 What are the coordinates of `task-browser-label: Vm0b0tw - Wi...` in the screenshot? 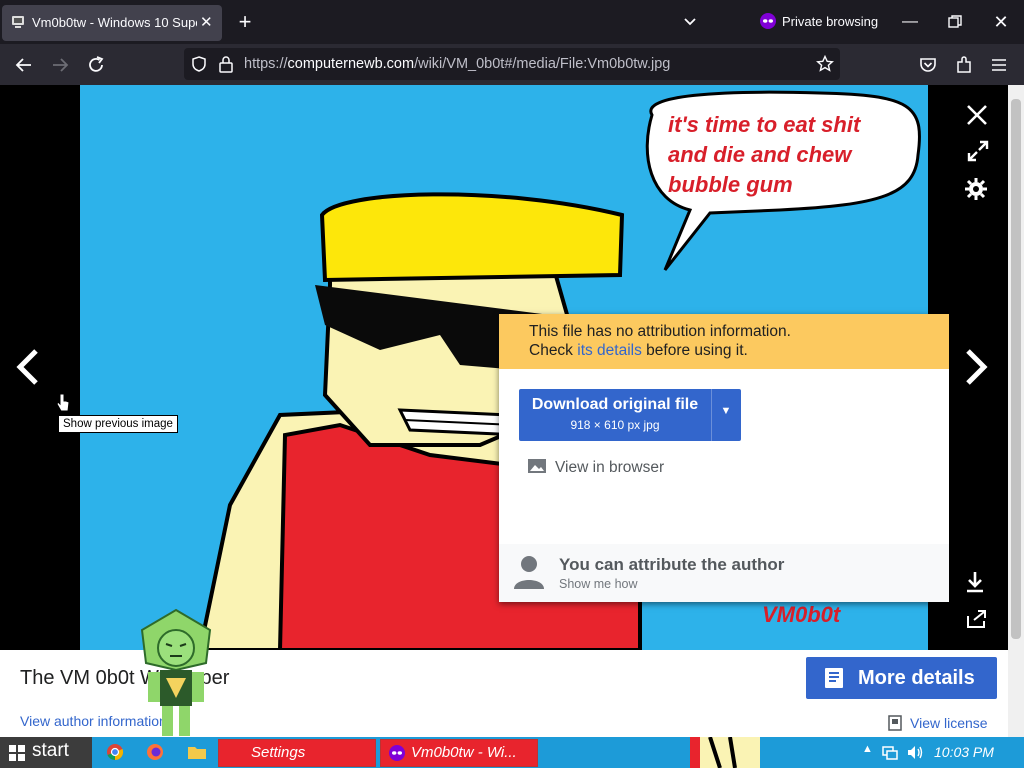 It's located at (464, 752).